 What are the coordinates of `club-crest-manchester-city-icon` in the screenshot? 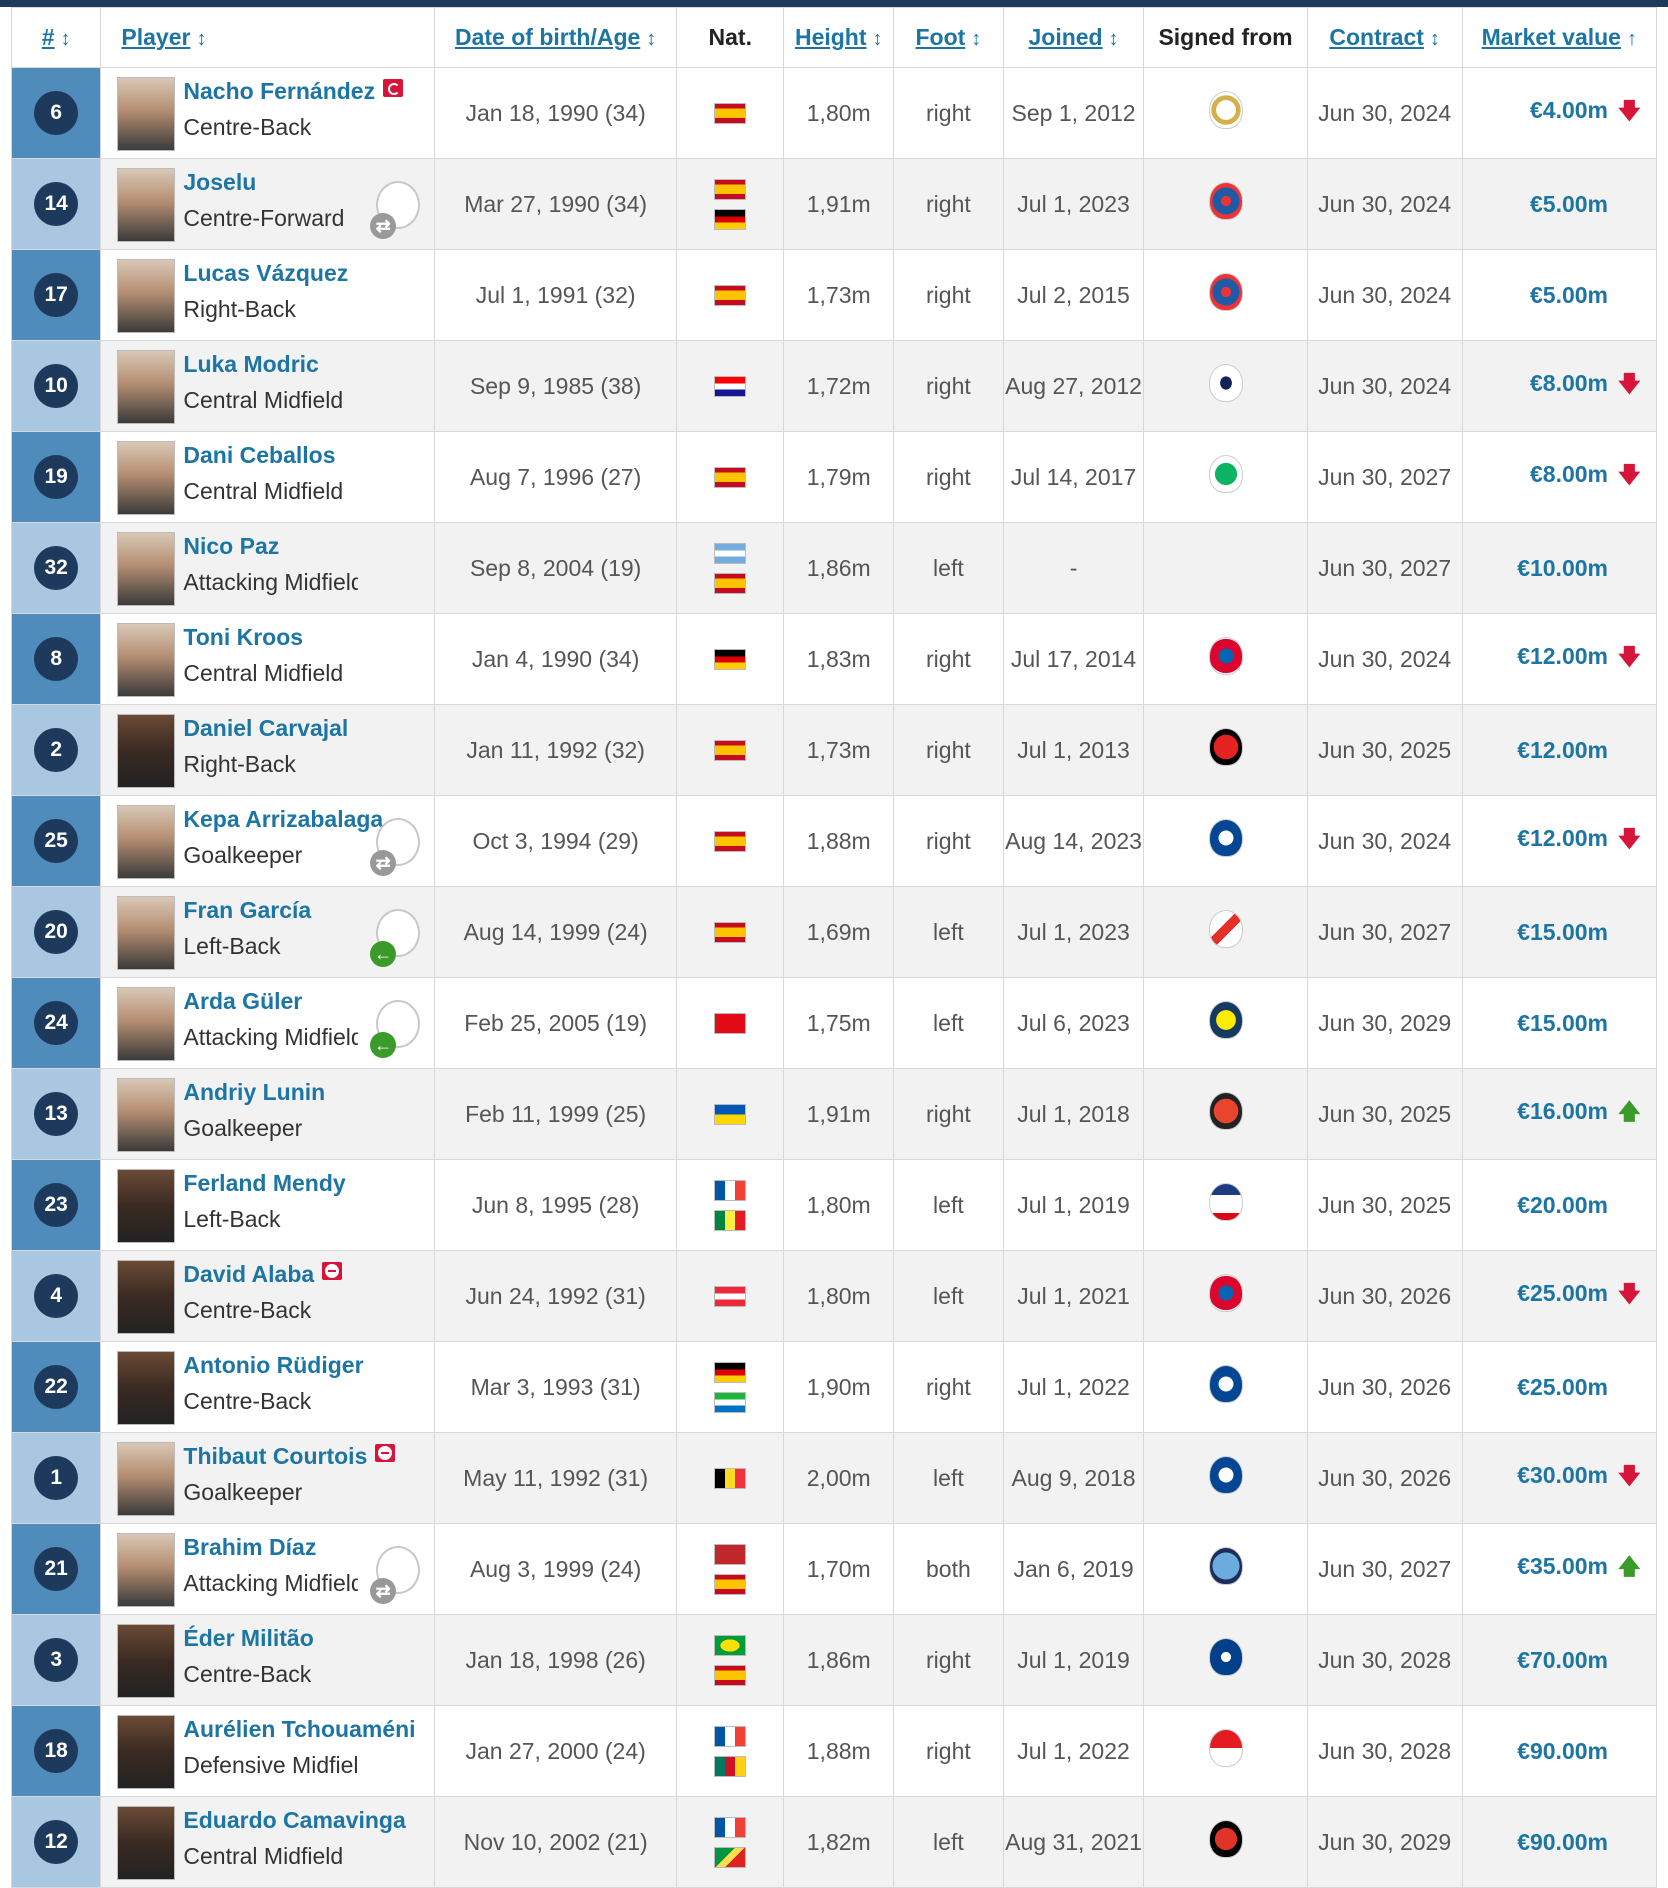 It's located at (1225, 1566).